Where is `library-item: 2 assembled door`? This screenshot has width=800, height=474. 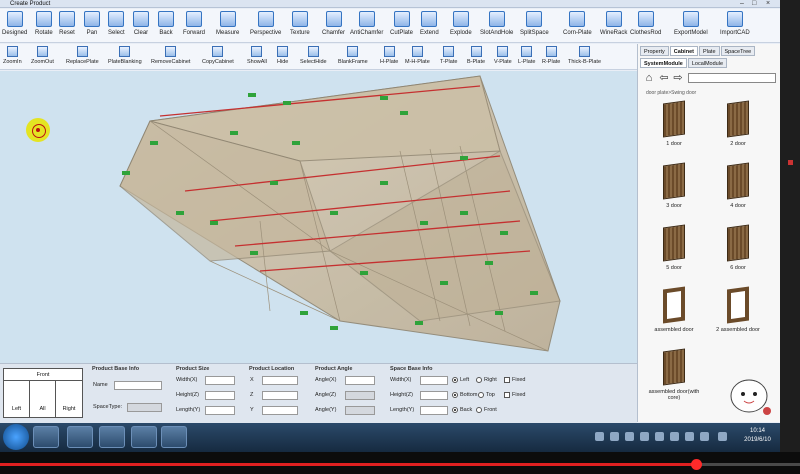 library-item: 2 assembled door is located at coordinates (738, 309).